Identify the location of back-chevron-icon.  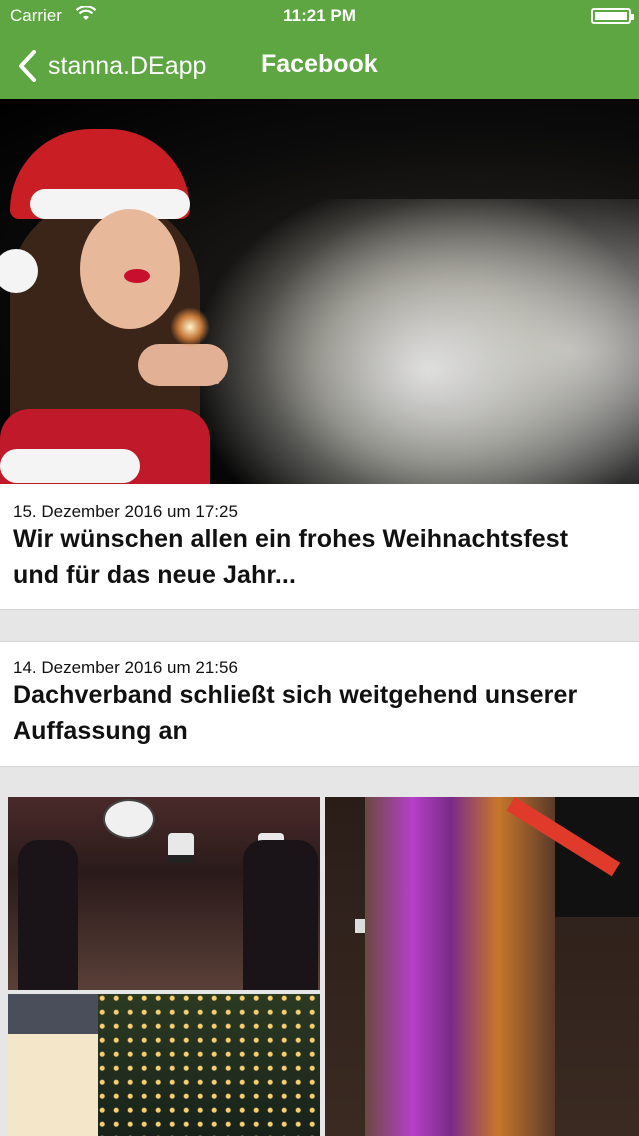
(27, 66).